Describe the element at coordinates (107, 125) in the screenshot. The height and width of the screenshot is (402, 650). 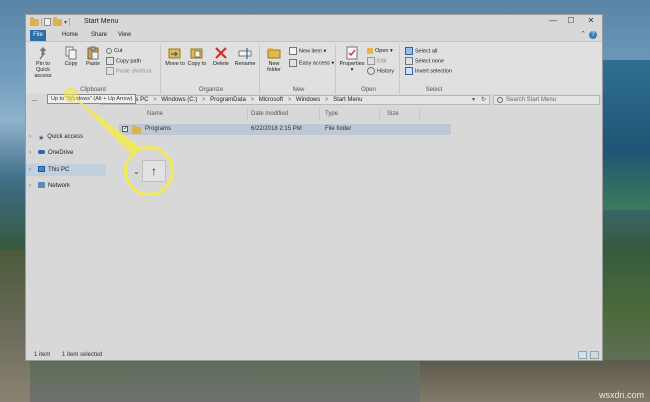
I see `callout-connector` at that location.